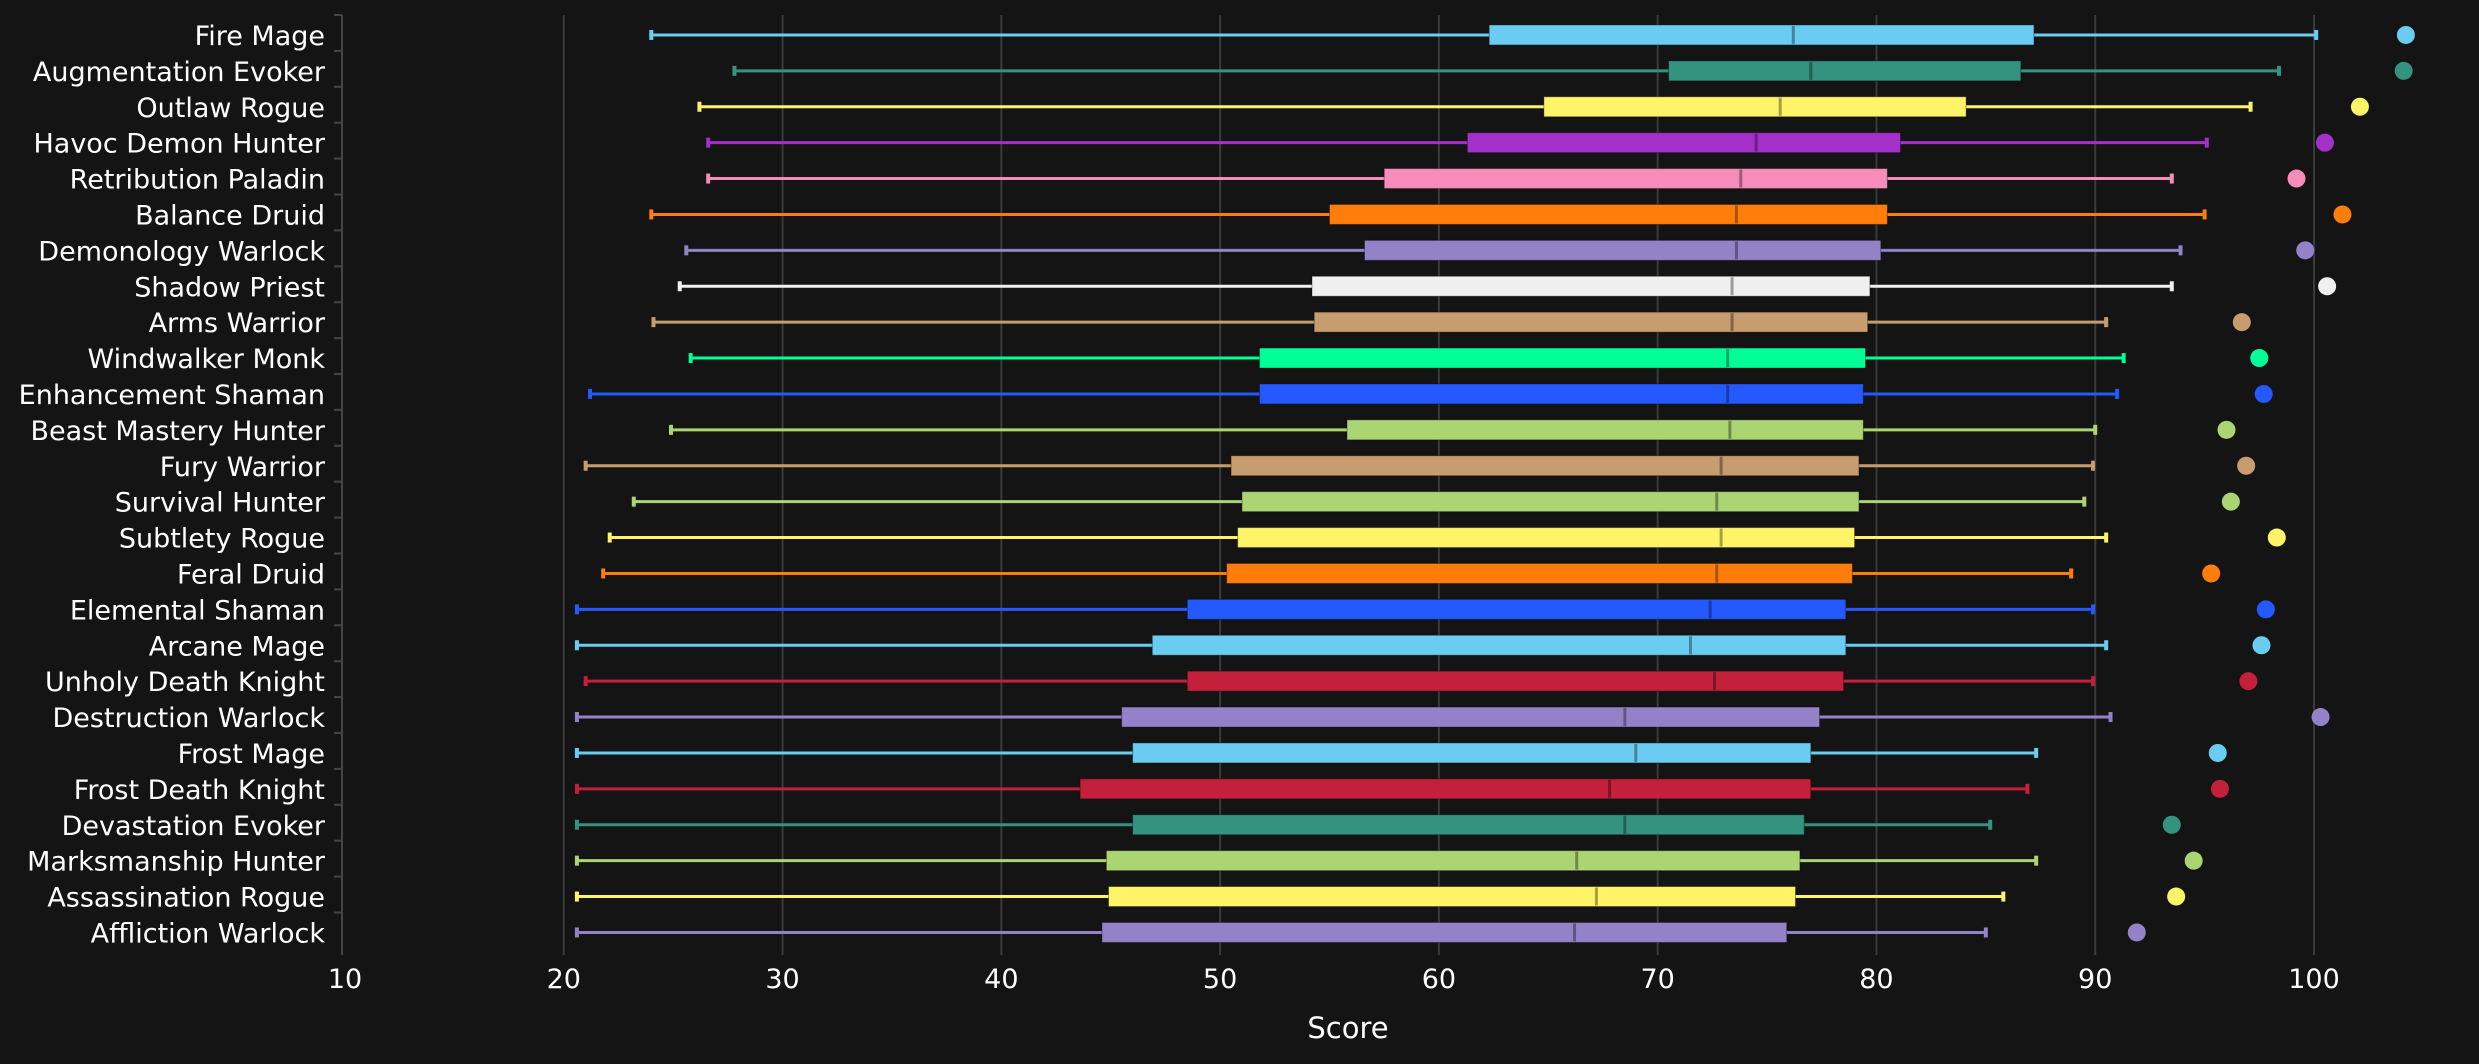  What do you see at coordinates (1657, 979) in the screenshot?
I see `x-tick-label: 70` at bounding box center [1657, 979].